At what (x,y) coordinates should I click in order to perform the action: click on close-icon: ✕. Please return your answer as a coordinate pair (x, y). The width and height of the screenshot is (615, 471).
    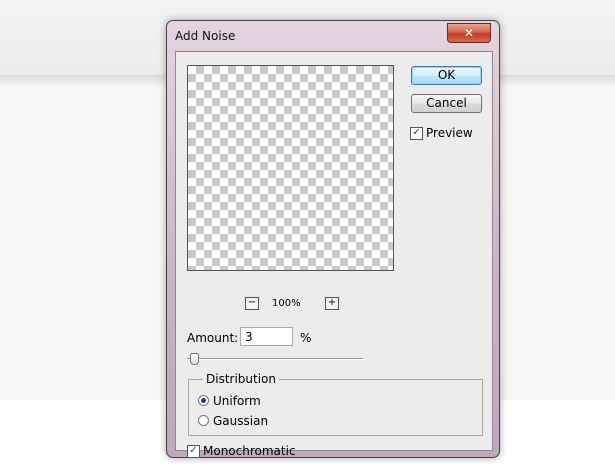
    Looking at the image, I should click on (469, 33).